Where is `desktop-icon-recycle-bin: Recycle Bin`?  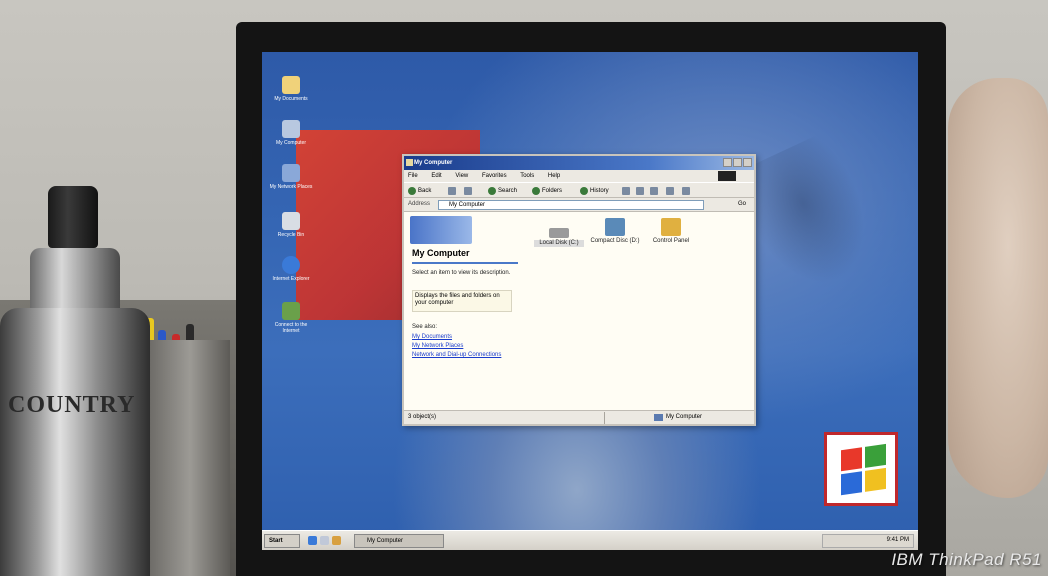
desktop-icon-recycle-bin: Recycle Bin is located at coordinates (291, 225).